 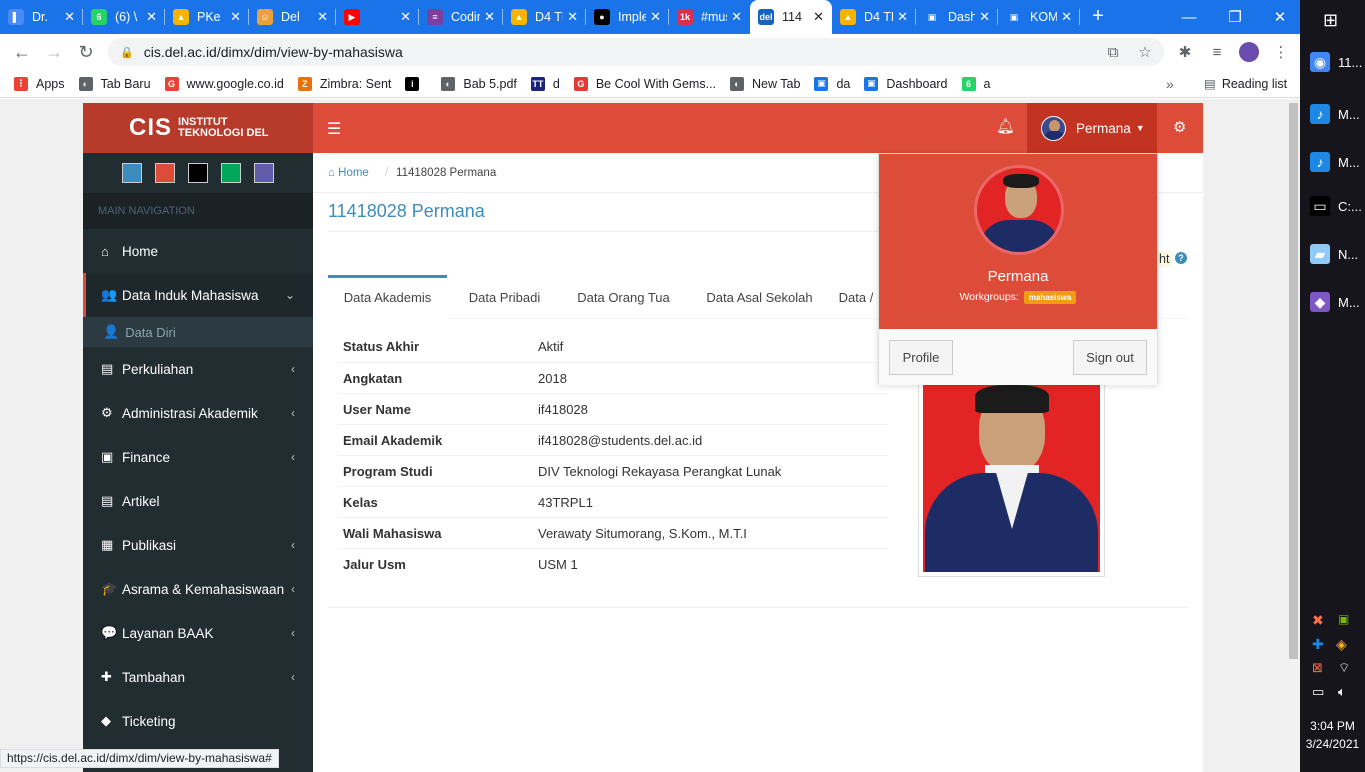 I want to click on browser-tab: del 114 ✕, so click(x=791, y=17).